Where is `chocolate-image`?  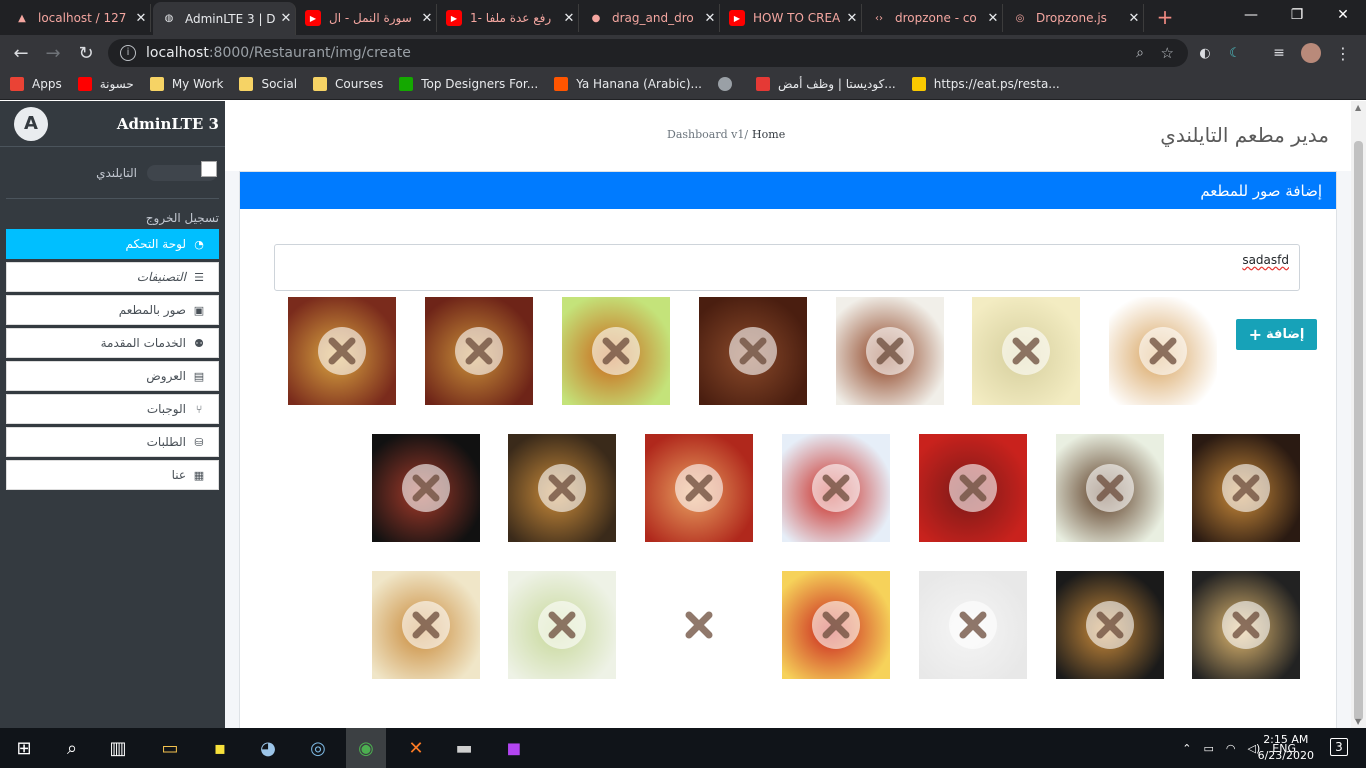 chocolate-image is located at coordinates (753, 351).